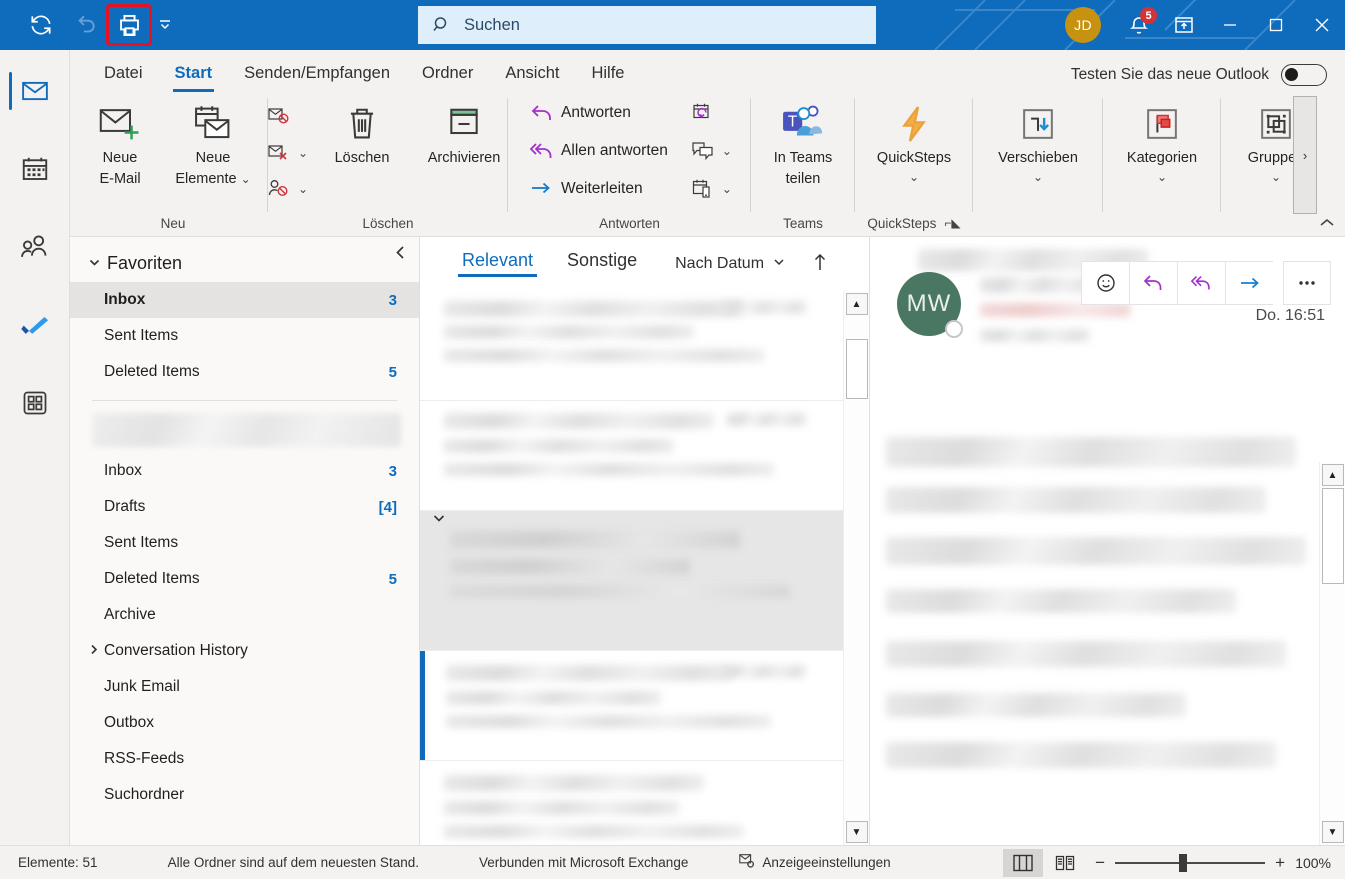  What do you see at coordinates (317, 73) in the screenshot?
I see `tab-senden-empfangen: Senden/Empfangen` at bounding box center [317, 73].